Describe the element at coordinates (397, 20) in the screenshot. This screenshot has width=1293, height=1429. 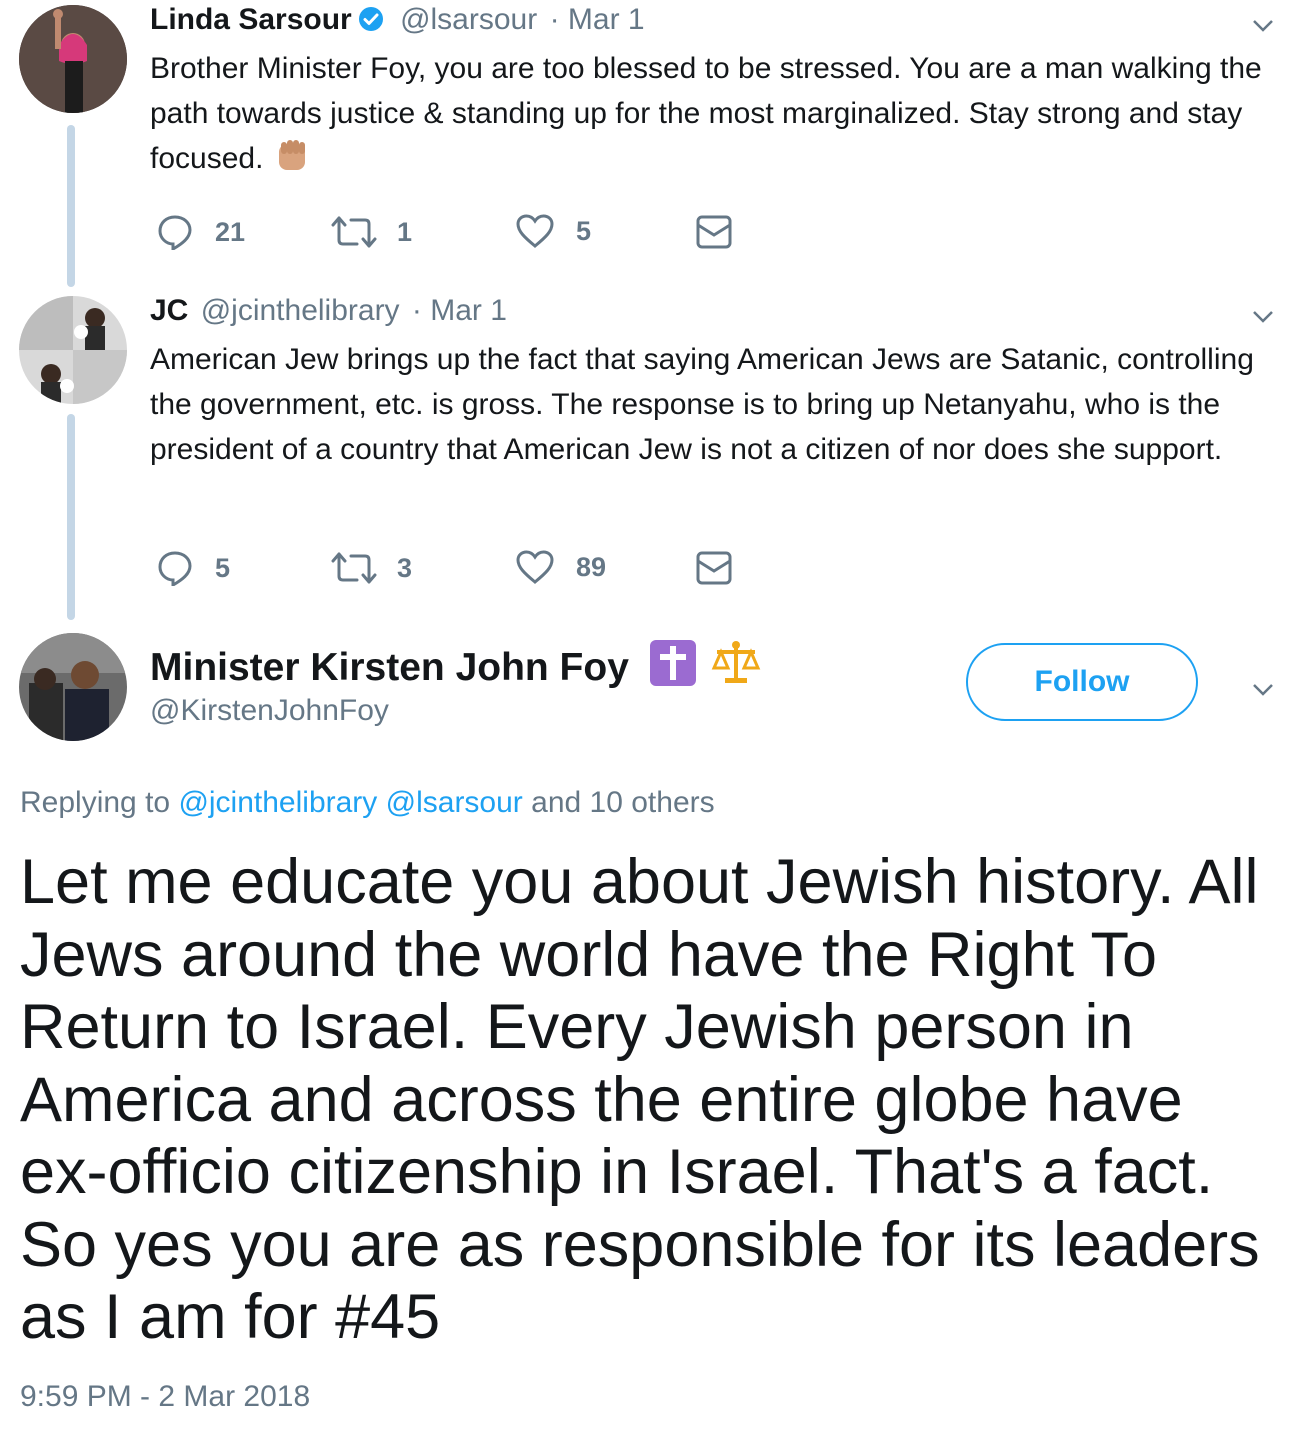
I see `tweet-header: Linda Sarsour @lsarsour · Mar 1` at that location.